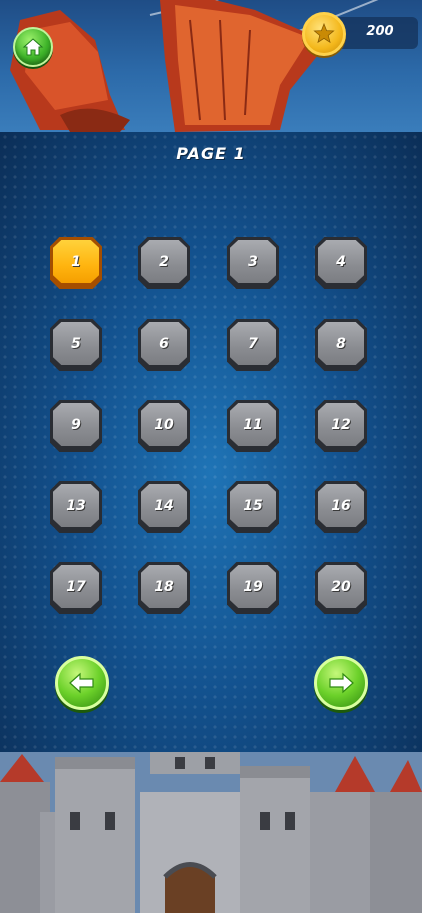 The height and width of the screenshot is (913, 422). I want to click on level-number: 13, so click(76, 505).